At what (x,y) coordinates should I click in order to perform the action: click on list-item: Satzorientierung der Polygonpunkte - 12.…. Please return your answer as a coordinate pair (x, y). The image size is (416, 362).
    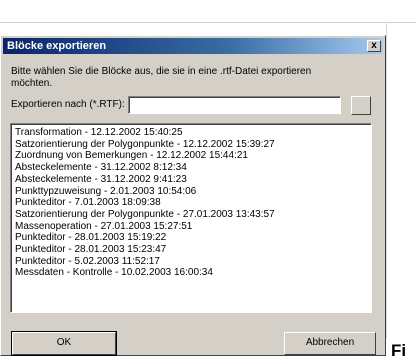
    Looking at the image, I should click on (191, 145).